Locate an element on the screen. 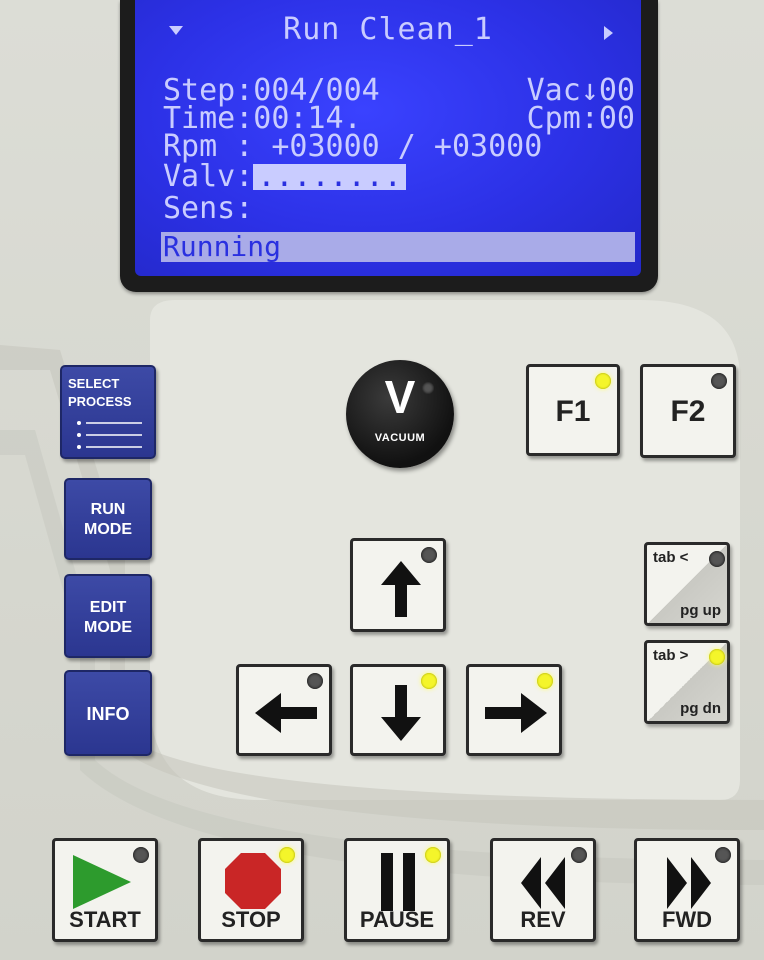 The image size is (764, 960). arrow-up-icon is located at coordinates (401, 589).